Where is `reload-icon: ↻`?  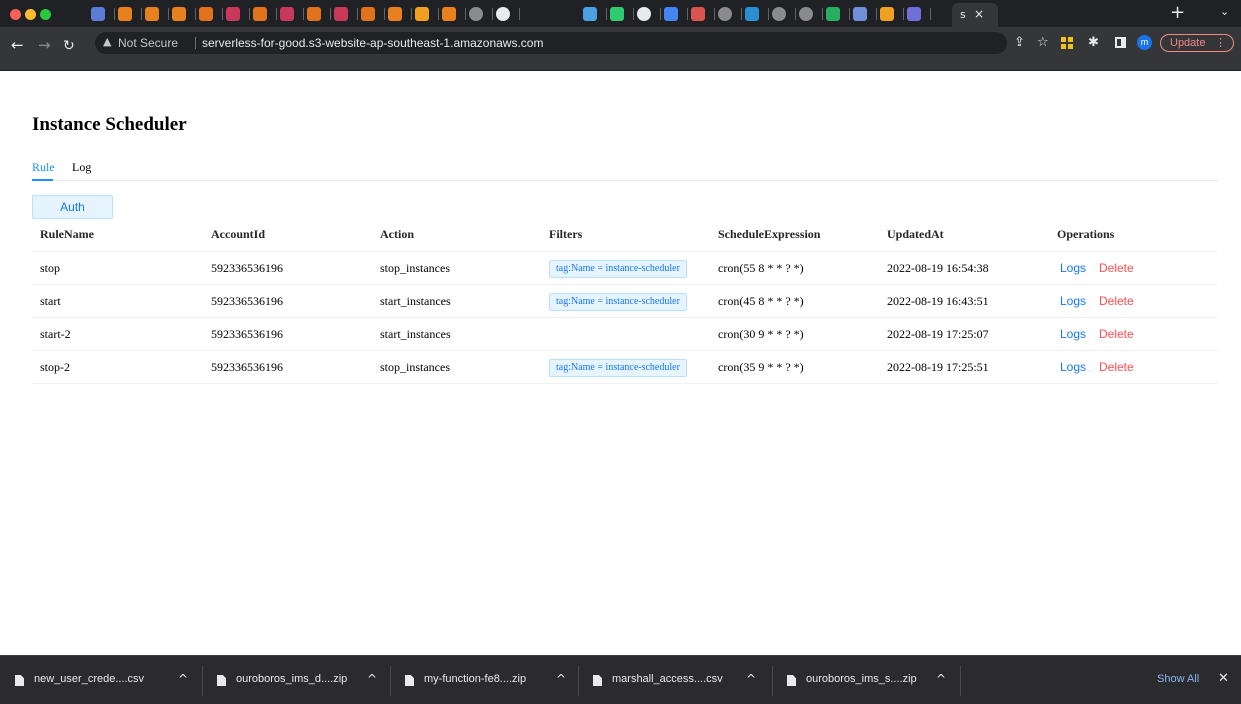 reload-icon: ↻ is located at coordinates (69, 46).